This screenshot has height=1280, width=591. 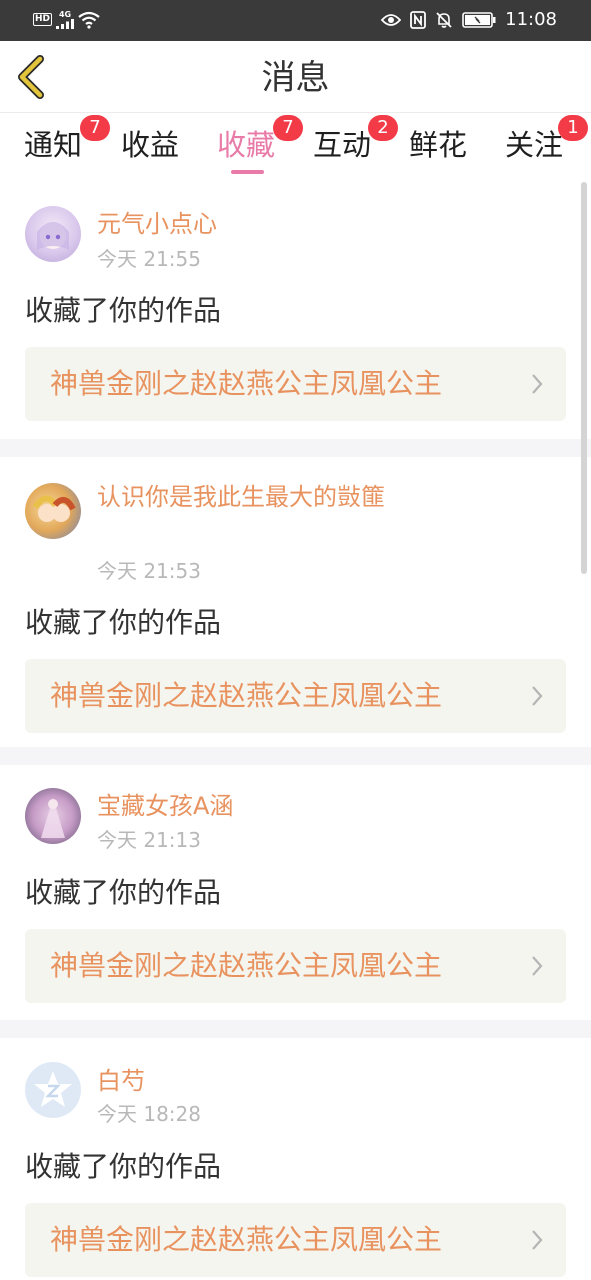 I want to click on tab-favorites: 收藏 7, so click(x=260, y=145).